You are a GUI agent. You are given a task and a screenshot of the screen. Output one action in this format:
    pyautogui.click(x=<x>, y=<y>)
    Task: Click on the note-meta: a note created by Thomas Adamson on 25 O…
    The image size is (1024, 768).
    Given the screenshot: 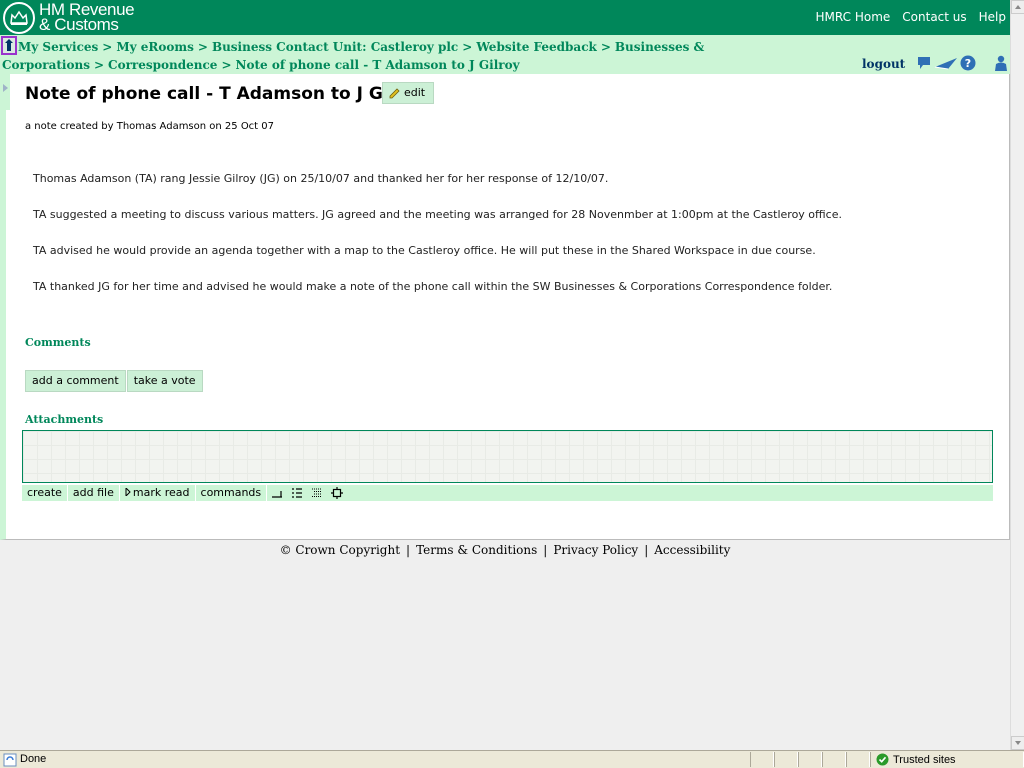 What is the action you would take?
    pyautogui.click(x=150, y=126)
    